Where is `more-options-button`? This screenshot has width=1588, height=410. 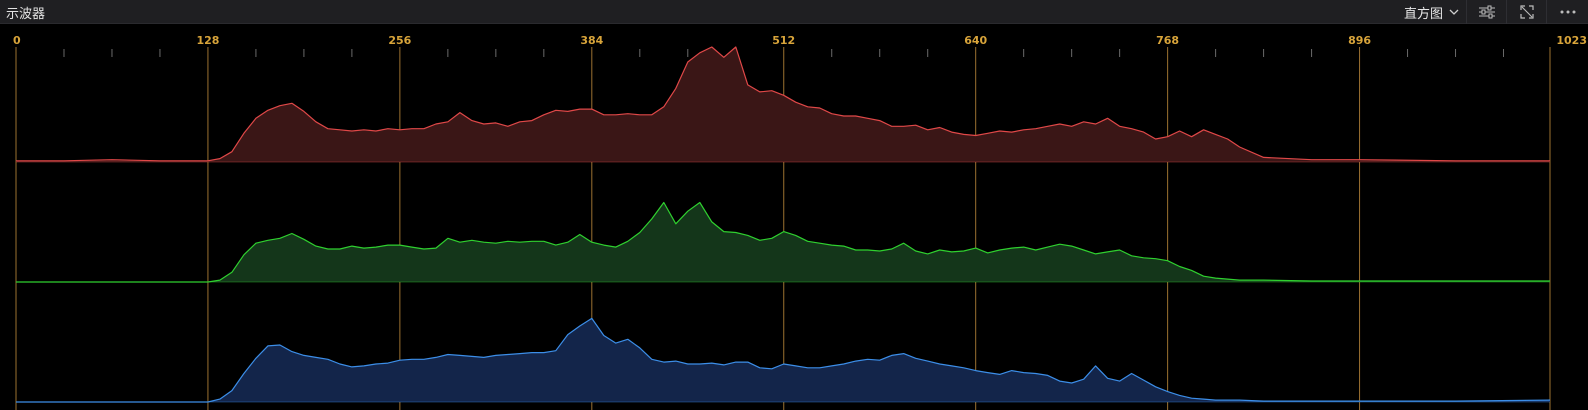
more-options-button is located at coordinates (1567, 12).